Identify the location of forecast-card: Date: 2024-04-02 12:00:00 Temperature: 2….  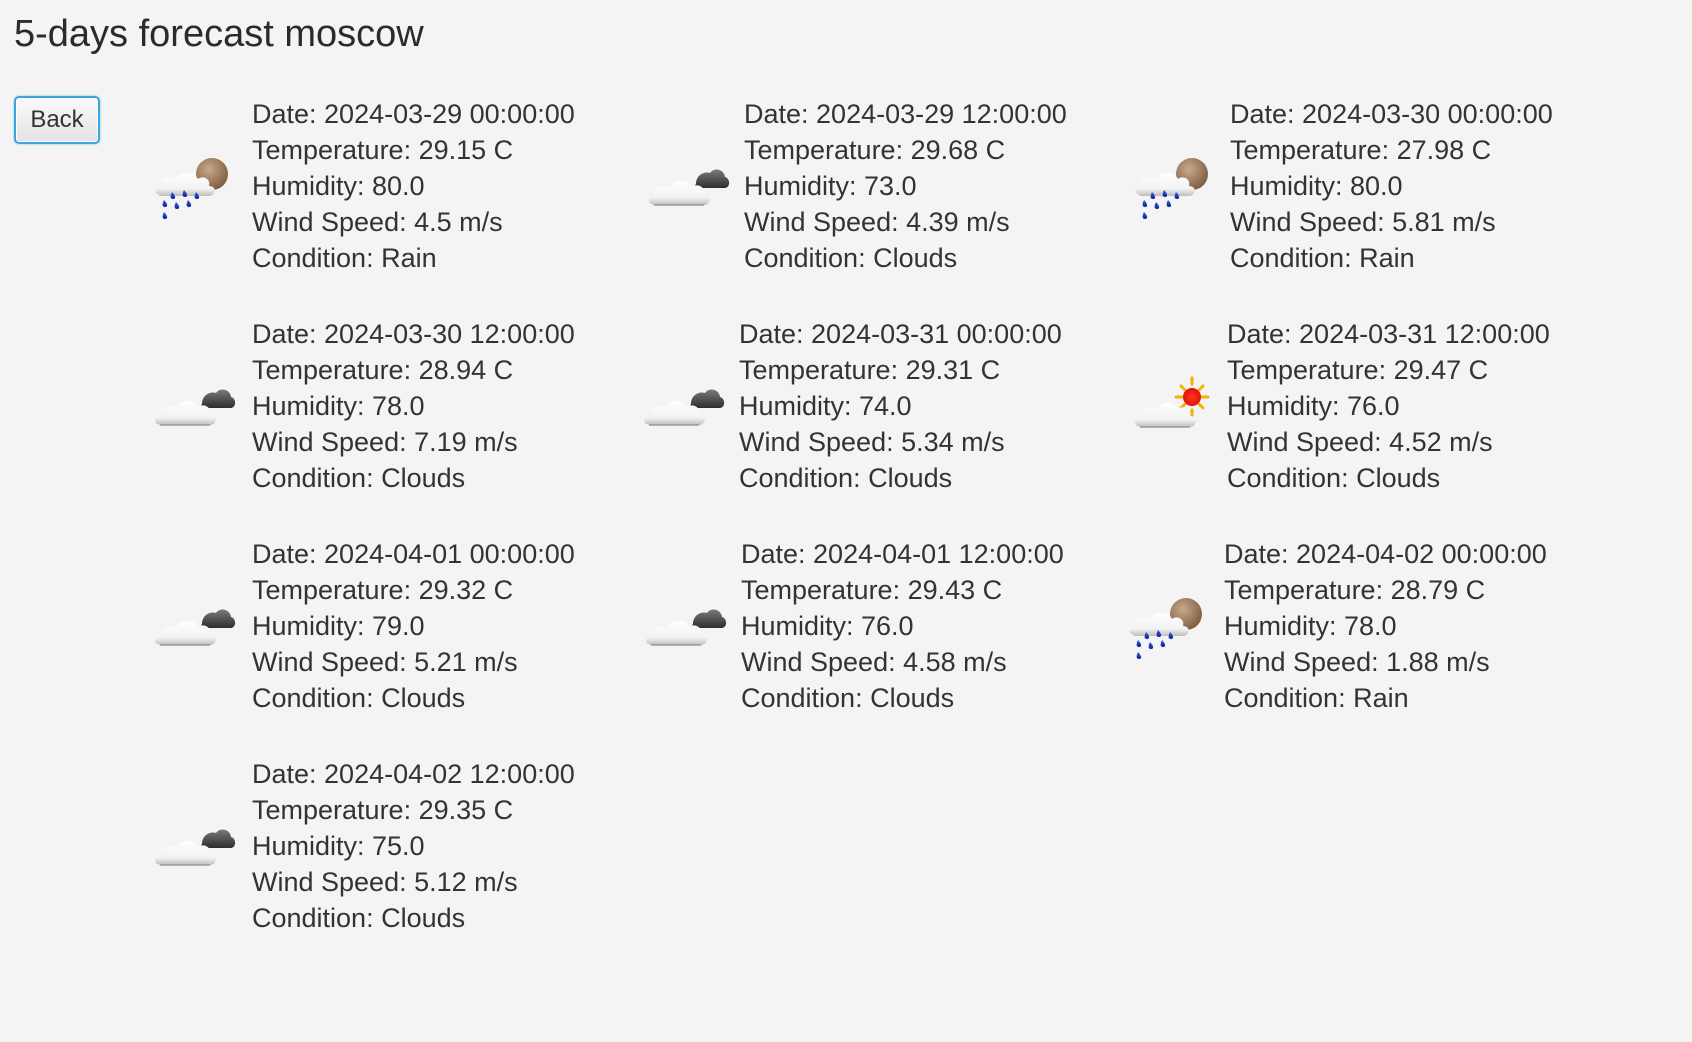
(387, 851).